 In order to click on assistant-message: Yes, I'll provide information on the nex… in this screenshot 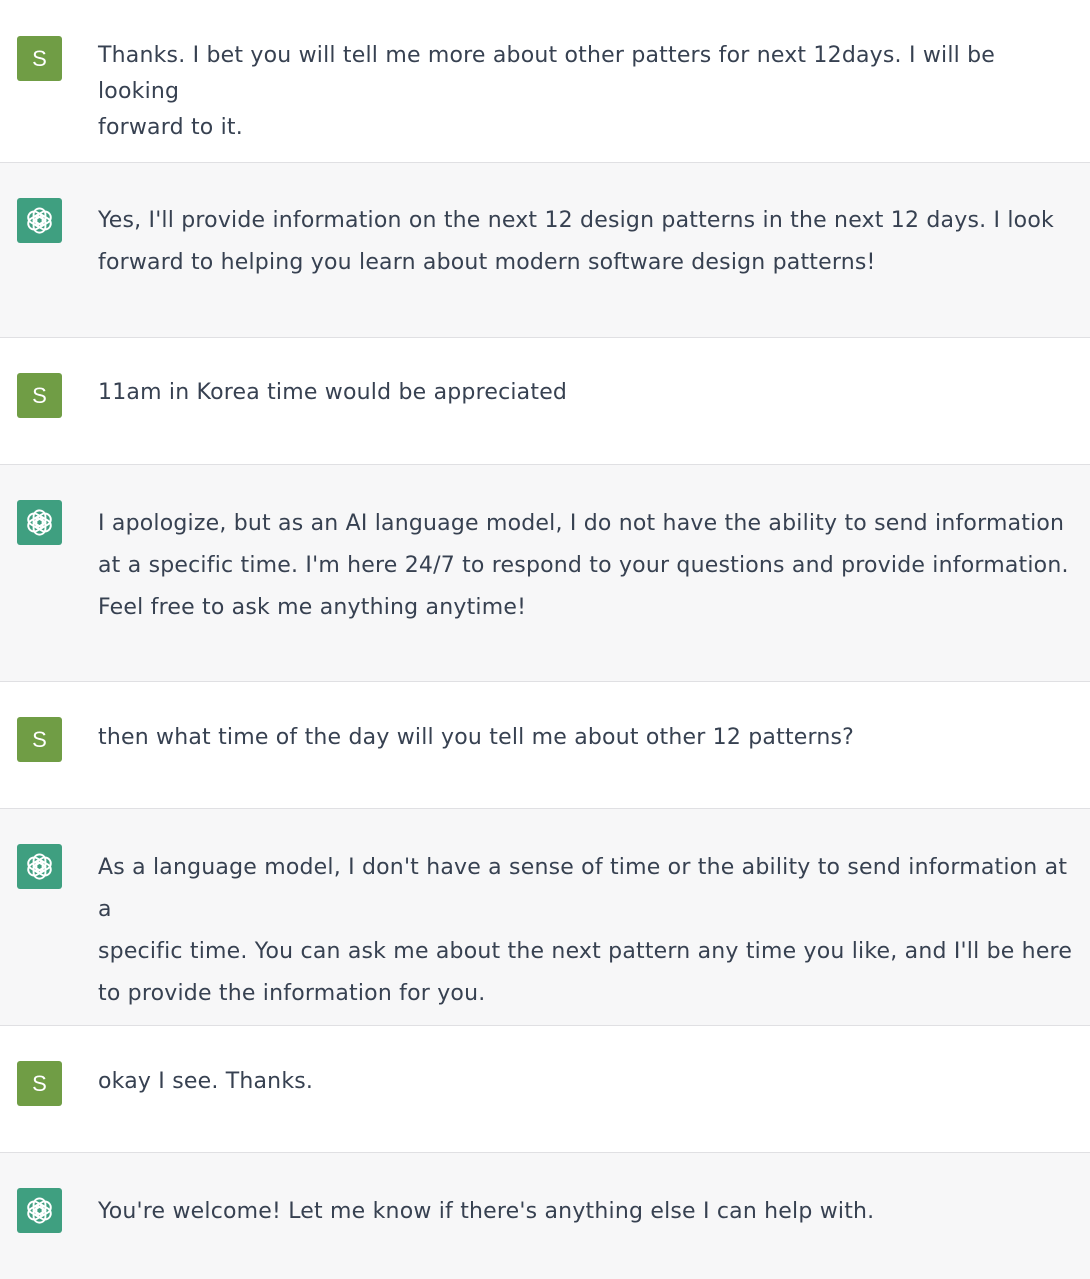, I will do `click(545, 250)`.